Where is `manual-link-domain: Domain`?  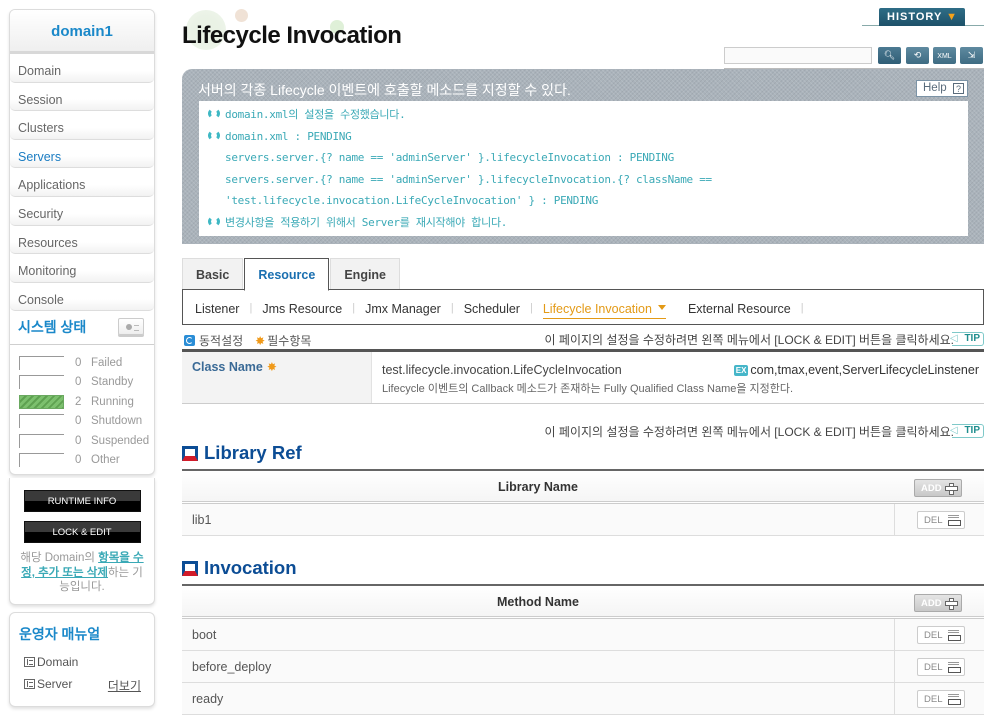
manual-link-domain: Domain is located at coordinates (51, 662).